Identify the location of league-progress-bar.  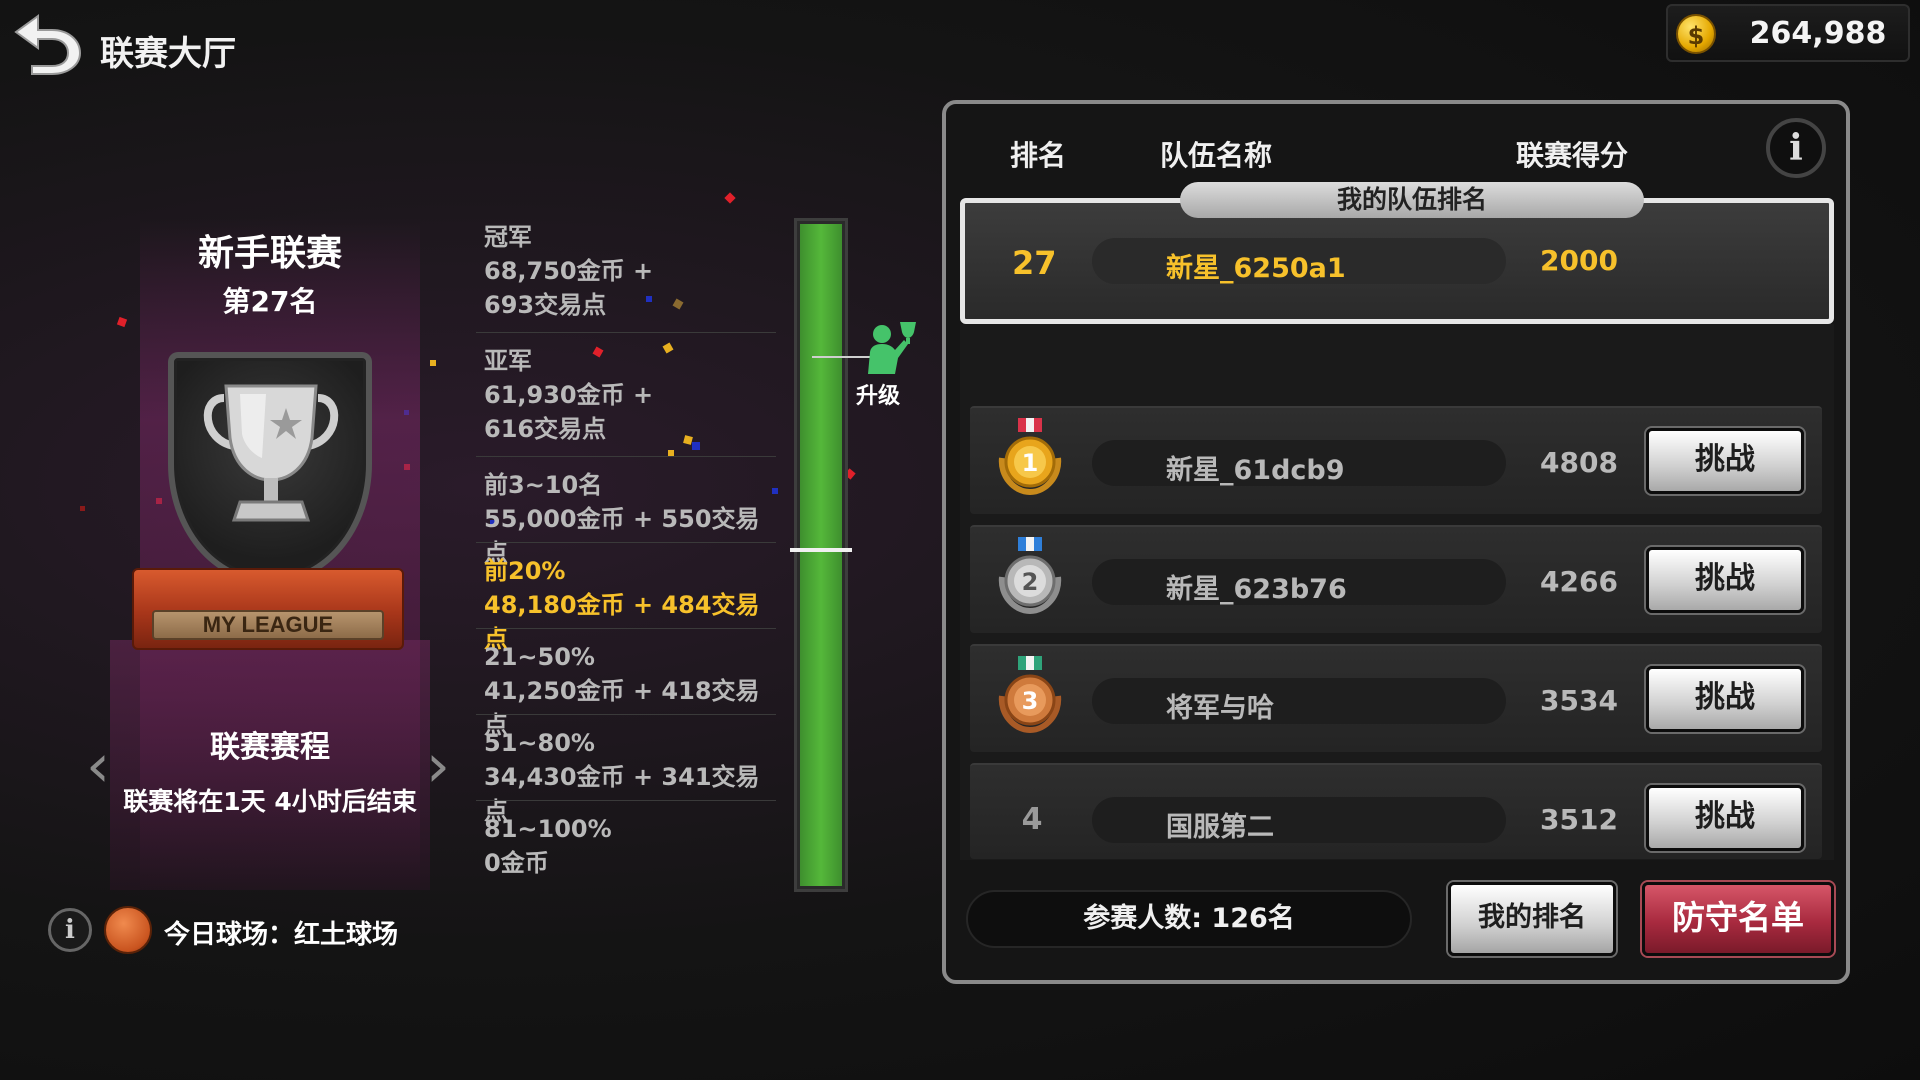
(821, 555).